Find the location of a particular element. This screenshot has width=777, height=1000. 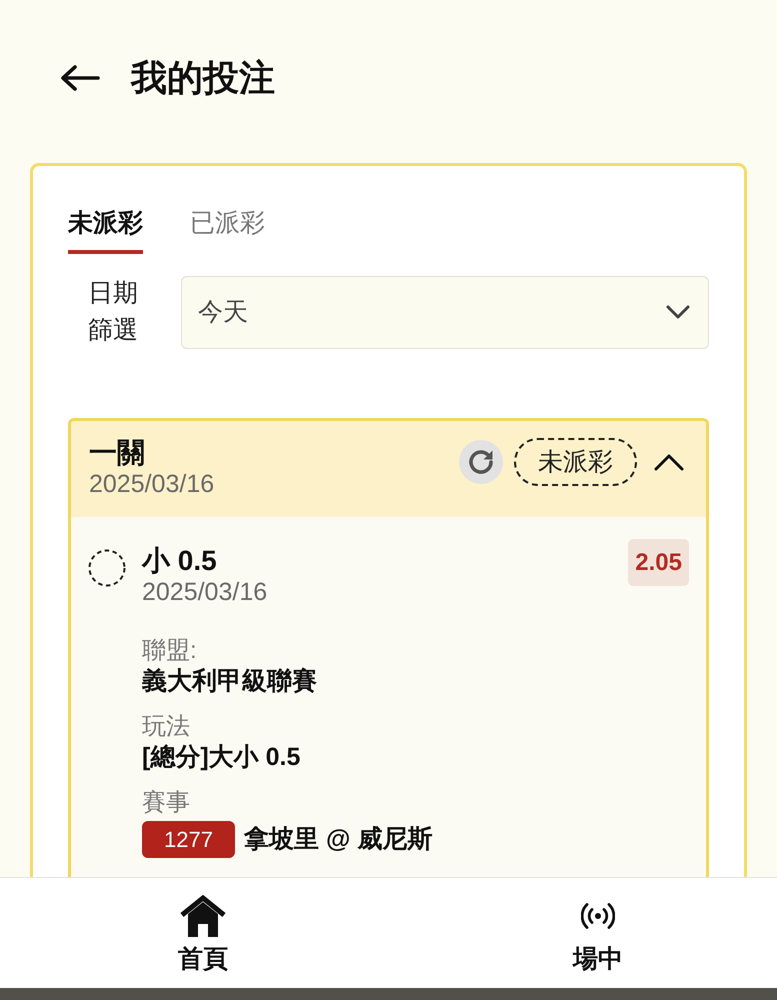

odds-tag: 2.05 is located at coordinates (658, 562).